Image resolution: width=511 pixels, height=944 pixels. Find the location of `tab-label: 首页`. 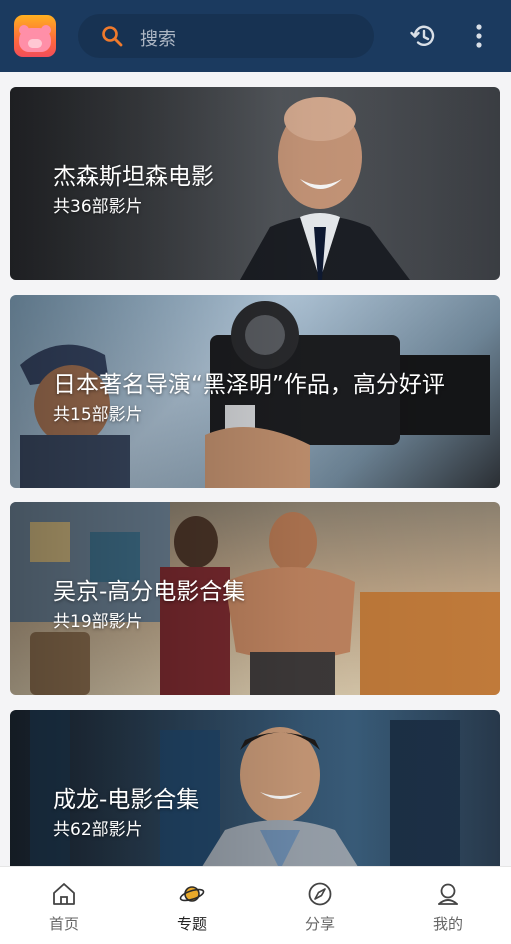

tab-label: 首页 is located at coordinates (63, 924).